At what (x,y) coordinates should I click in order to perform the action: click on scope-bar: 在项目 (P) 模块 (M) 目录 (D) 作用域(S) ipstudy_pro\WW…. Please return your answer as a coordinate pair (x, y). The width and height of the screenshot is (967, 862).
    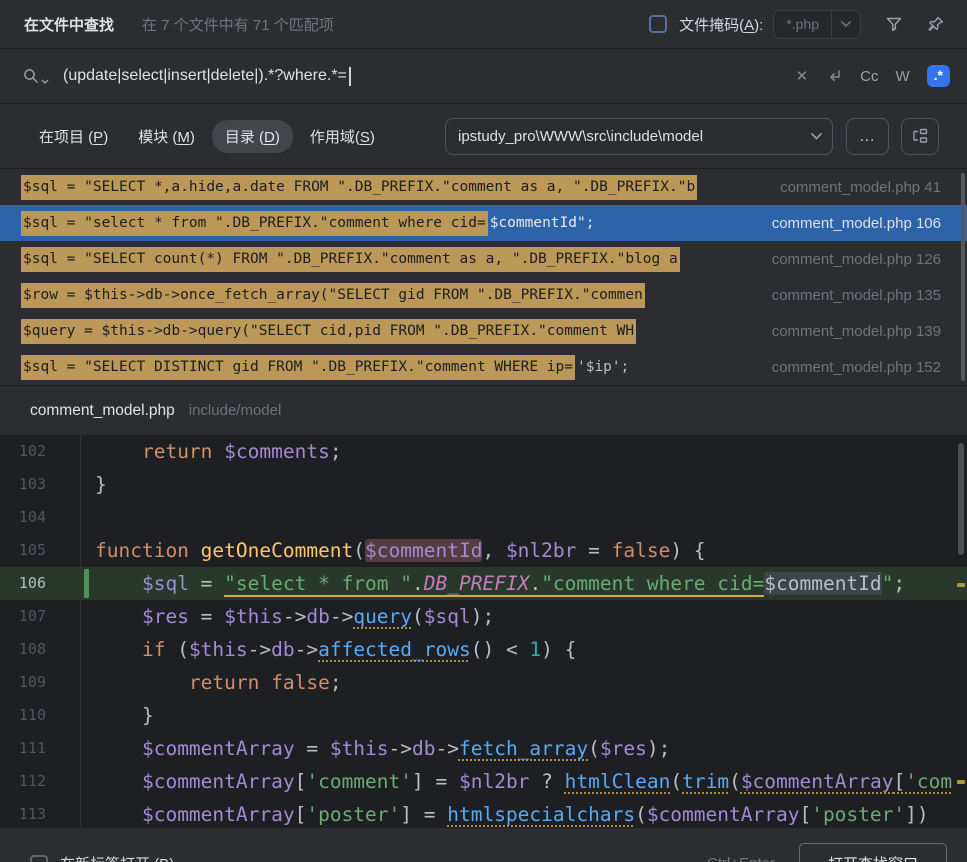
    Looking at the image, I should click on (483, 136).